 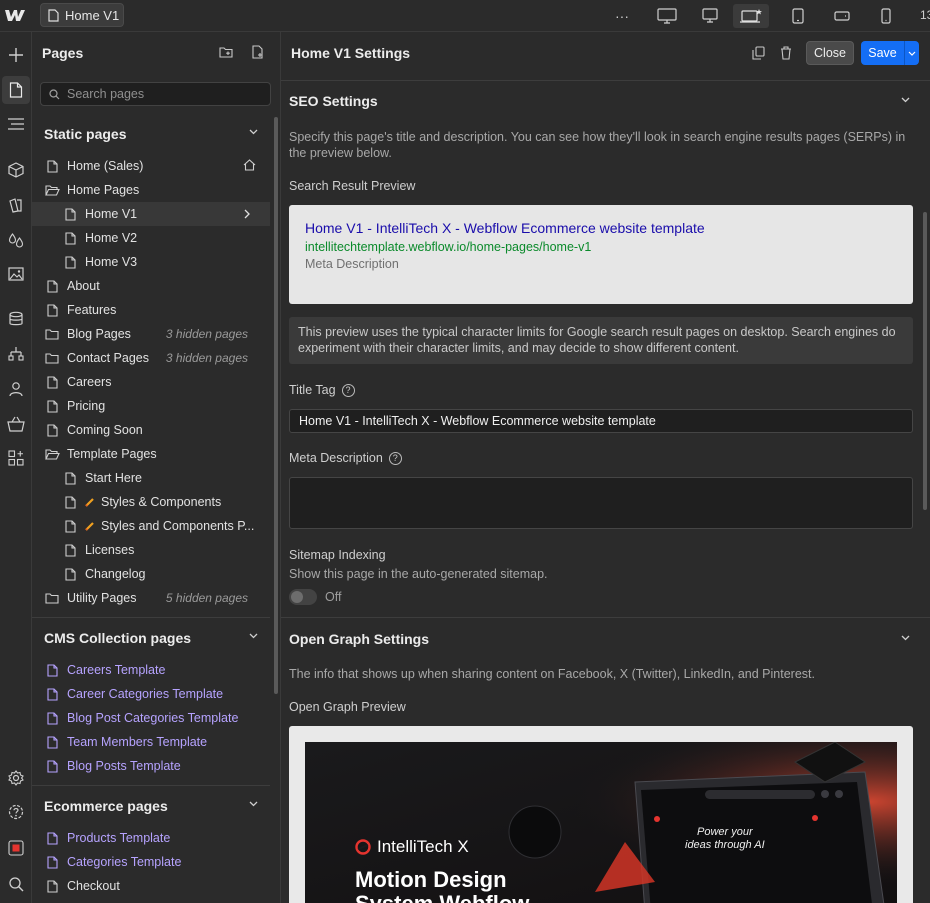 I want to click on save-options-button, so click(x=911, y=53).